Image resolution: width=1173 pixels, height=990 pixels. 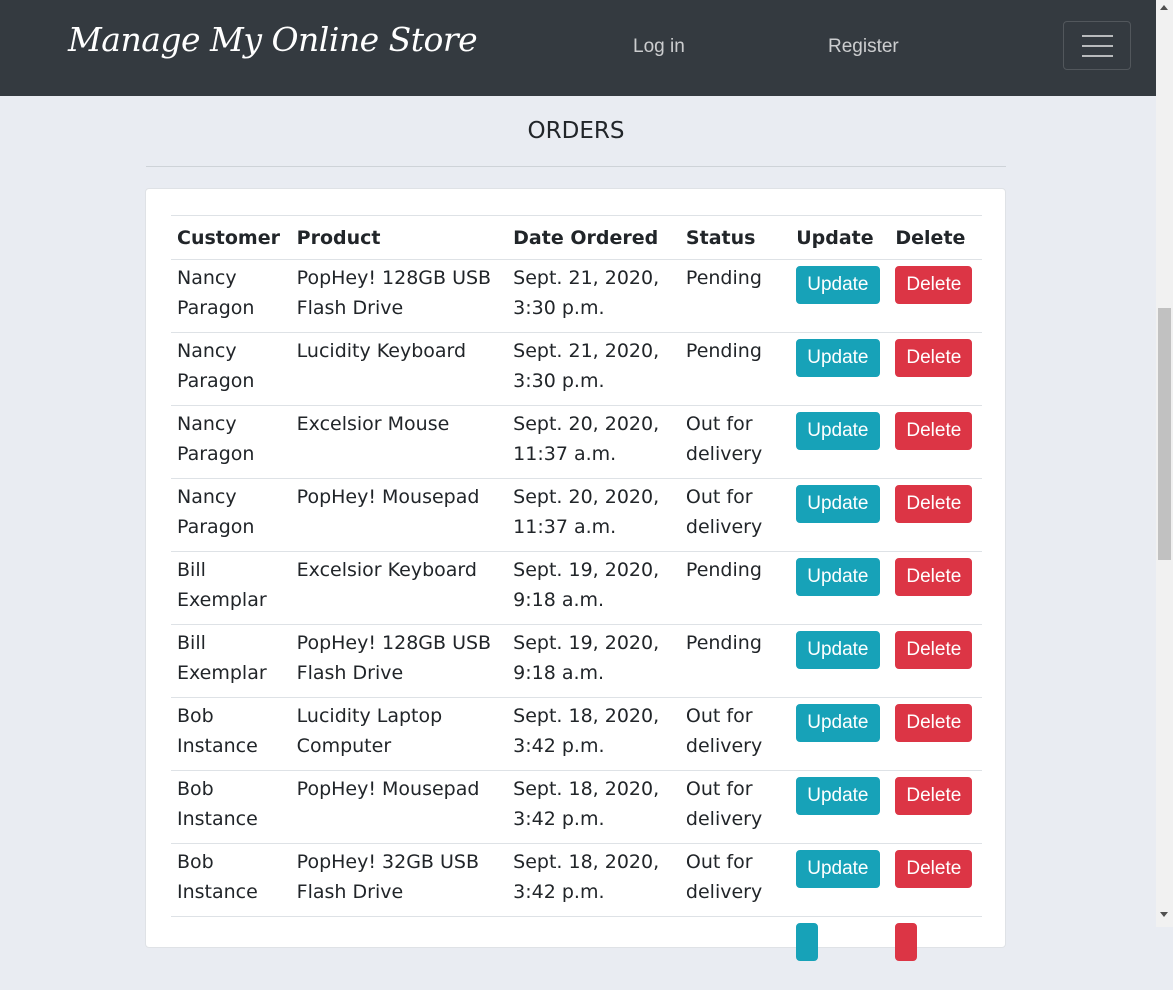 I want to click on cell-product: Excelsior Keyboard, so click(x=399, y=588).